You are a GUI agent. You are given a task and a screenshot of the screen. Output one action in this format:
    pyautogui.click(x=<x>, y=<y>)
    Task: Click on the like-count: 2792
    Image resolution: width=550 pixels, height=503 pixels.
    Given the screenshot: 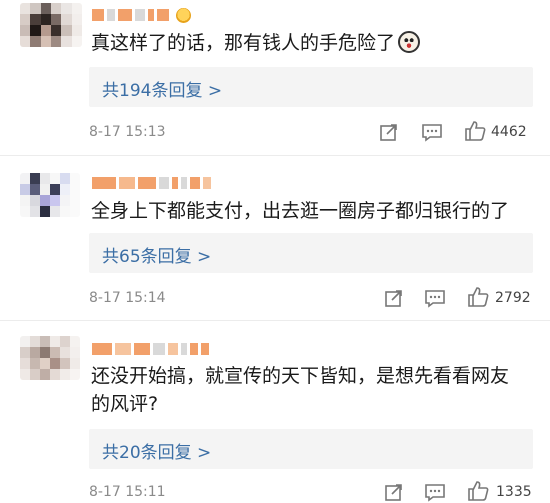 What is the action you would take?
    pyautogui.click(x=513, y=298)
    